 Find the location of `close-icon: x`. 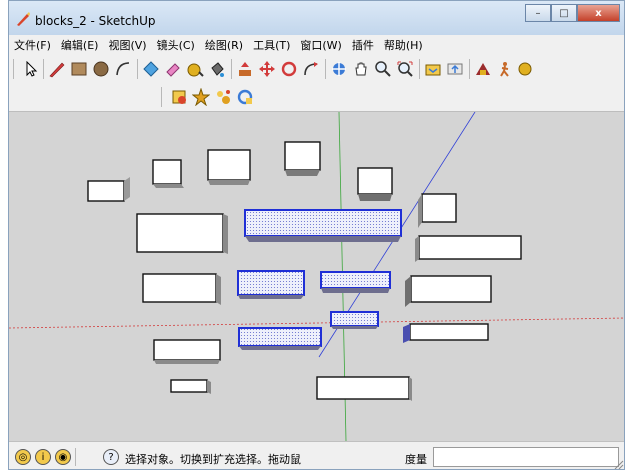

close-icon: x is located at coordinates (598, 13).